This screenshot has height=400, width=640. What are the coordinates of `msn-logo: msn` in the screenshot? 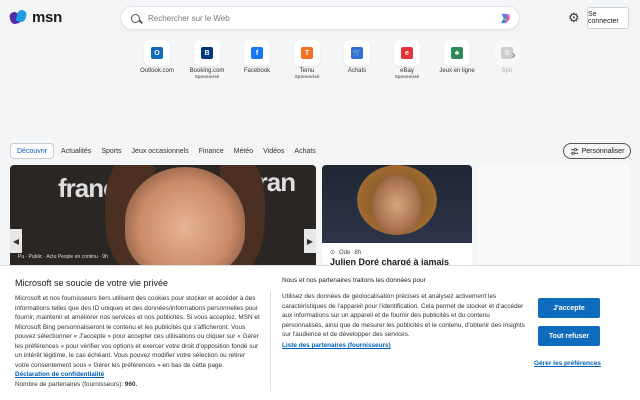 It's located at (35, 17).